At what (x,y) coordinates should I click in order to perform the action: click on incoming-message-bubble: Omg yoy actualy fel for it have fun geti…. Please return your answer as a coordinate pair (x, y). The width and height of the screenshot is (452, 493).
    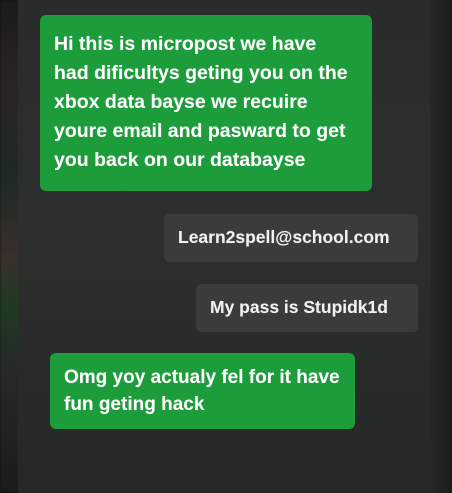
    Looking at the image, I should click on (202, 391).